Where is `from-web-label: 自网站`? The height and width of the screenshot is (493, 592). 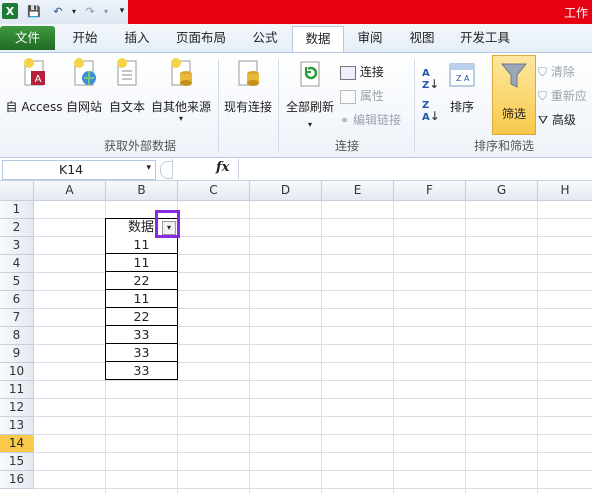
from-web-label: 自网站 is located at coordinates (83, 107).